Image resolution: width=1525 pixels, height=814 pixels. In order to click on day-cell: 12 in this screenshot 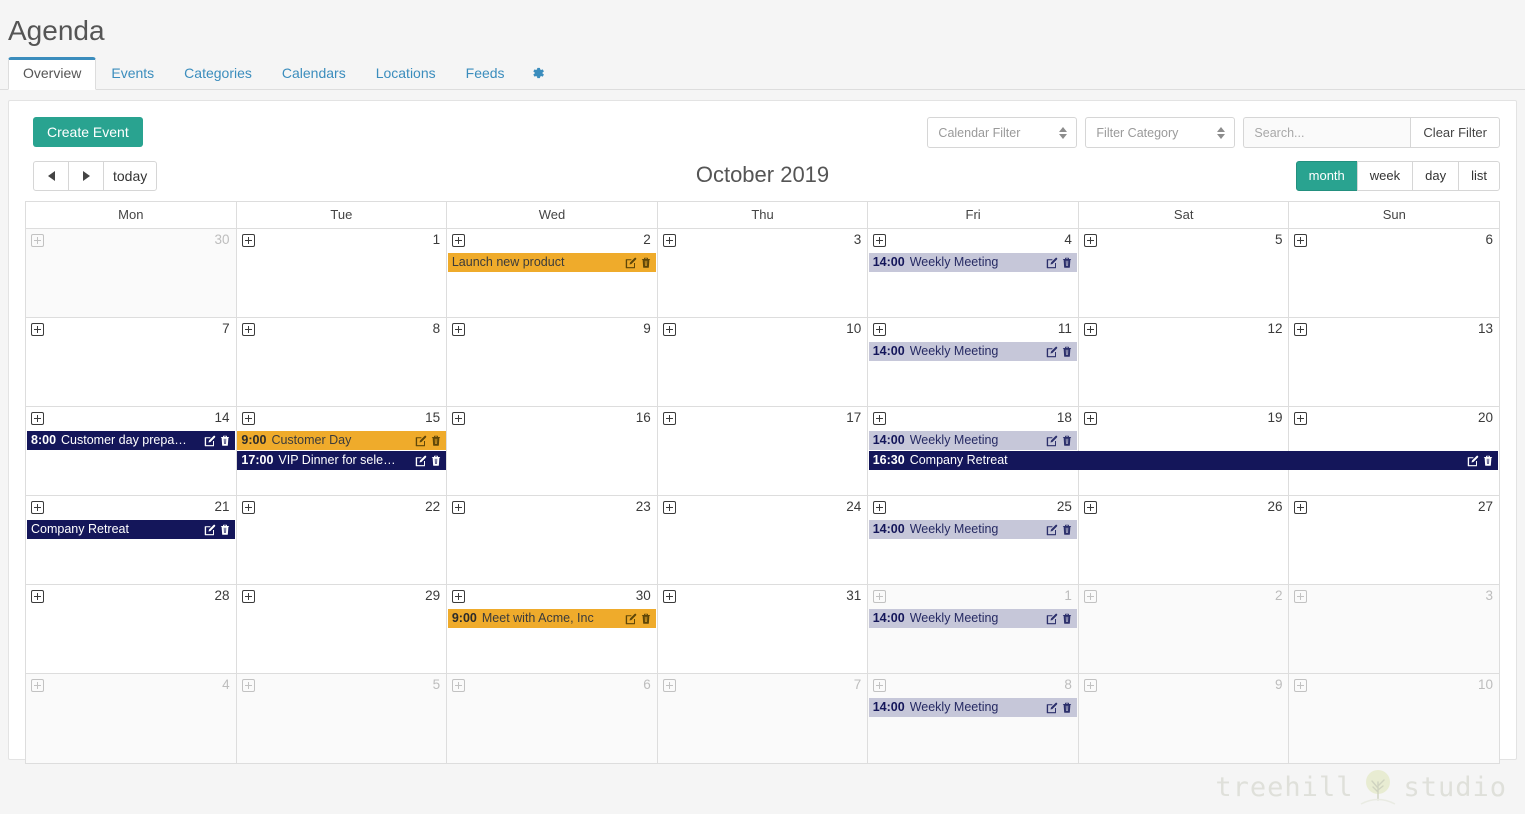, I will do `click(1183, 362)`.